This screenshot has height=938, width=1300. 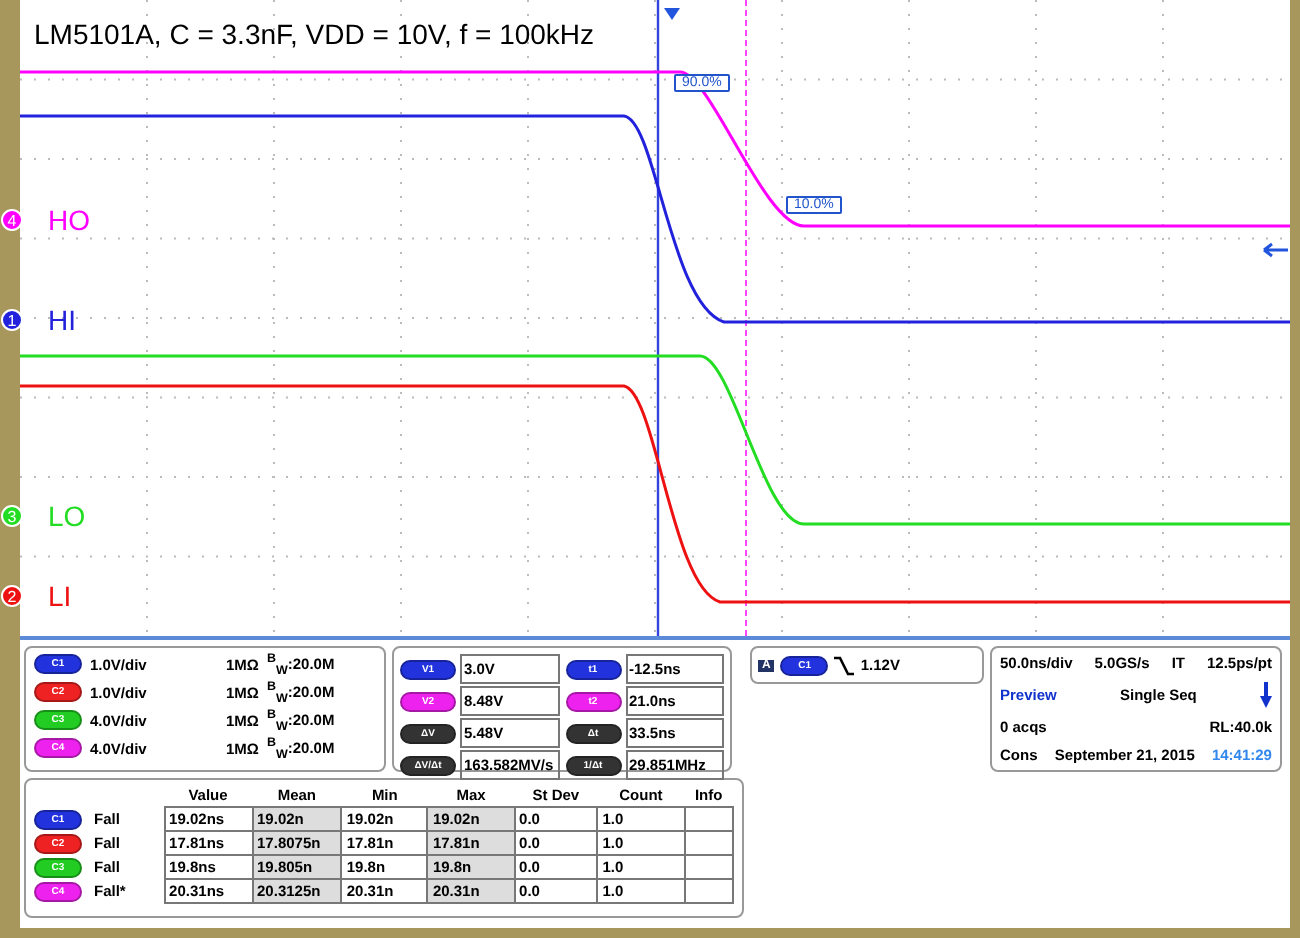 I want to click on trigger-level-arrow-icon, so click(x=1276, y=250).